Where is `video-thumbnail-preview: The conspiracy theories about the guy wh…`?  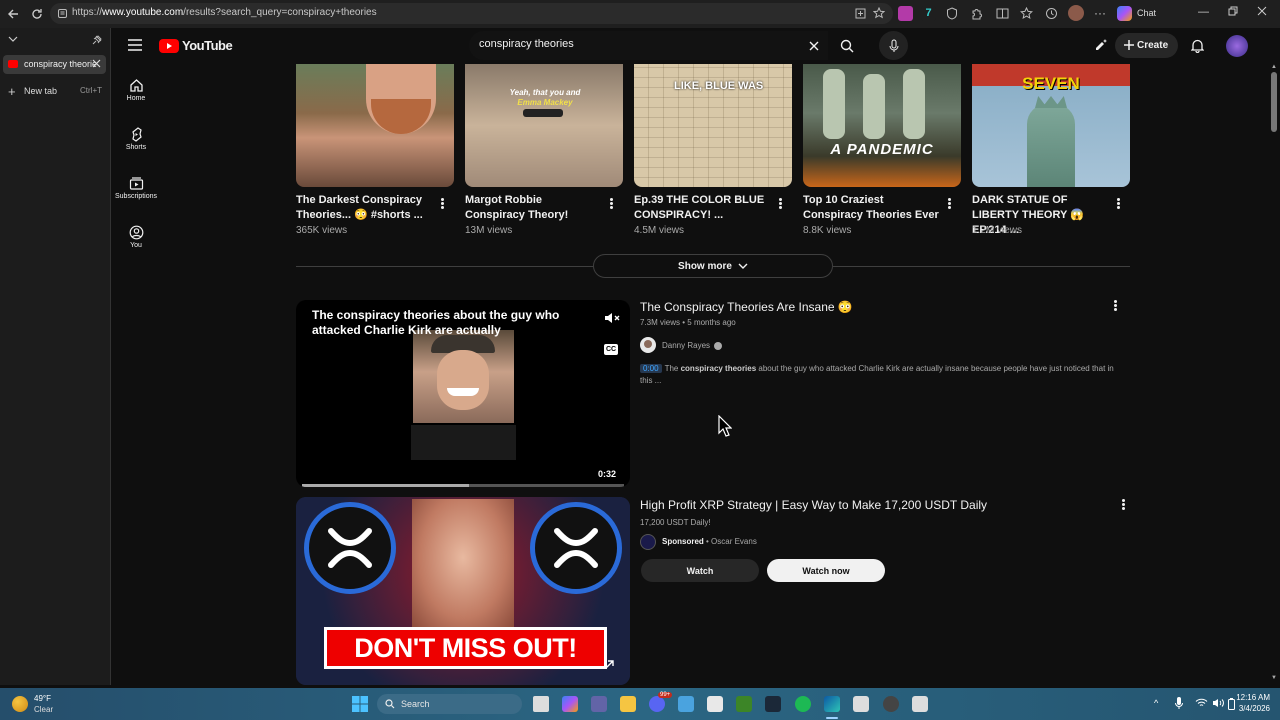
video-thumbnail-preview: The conspiracy theories about the guy wh… is located at coordinates (463, 393).